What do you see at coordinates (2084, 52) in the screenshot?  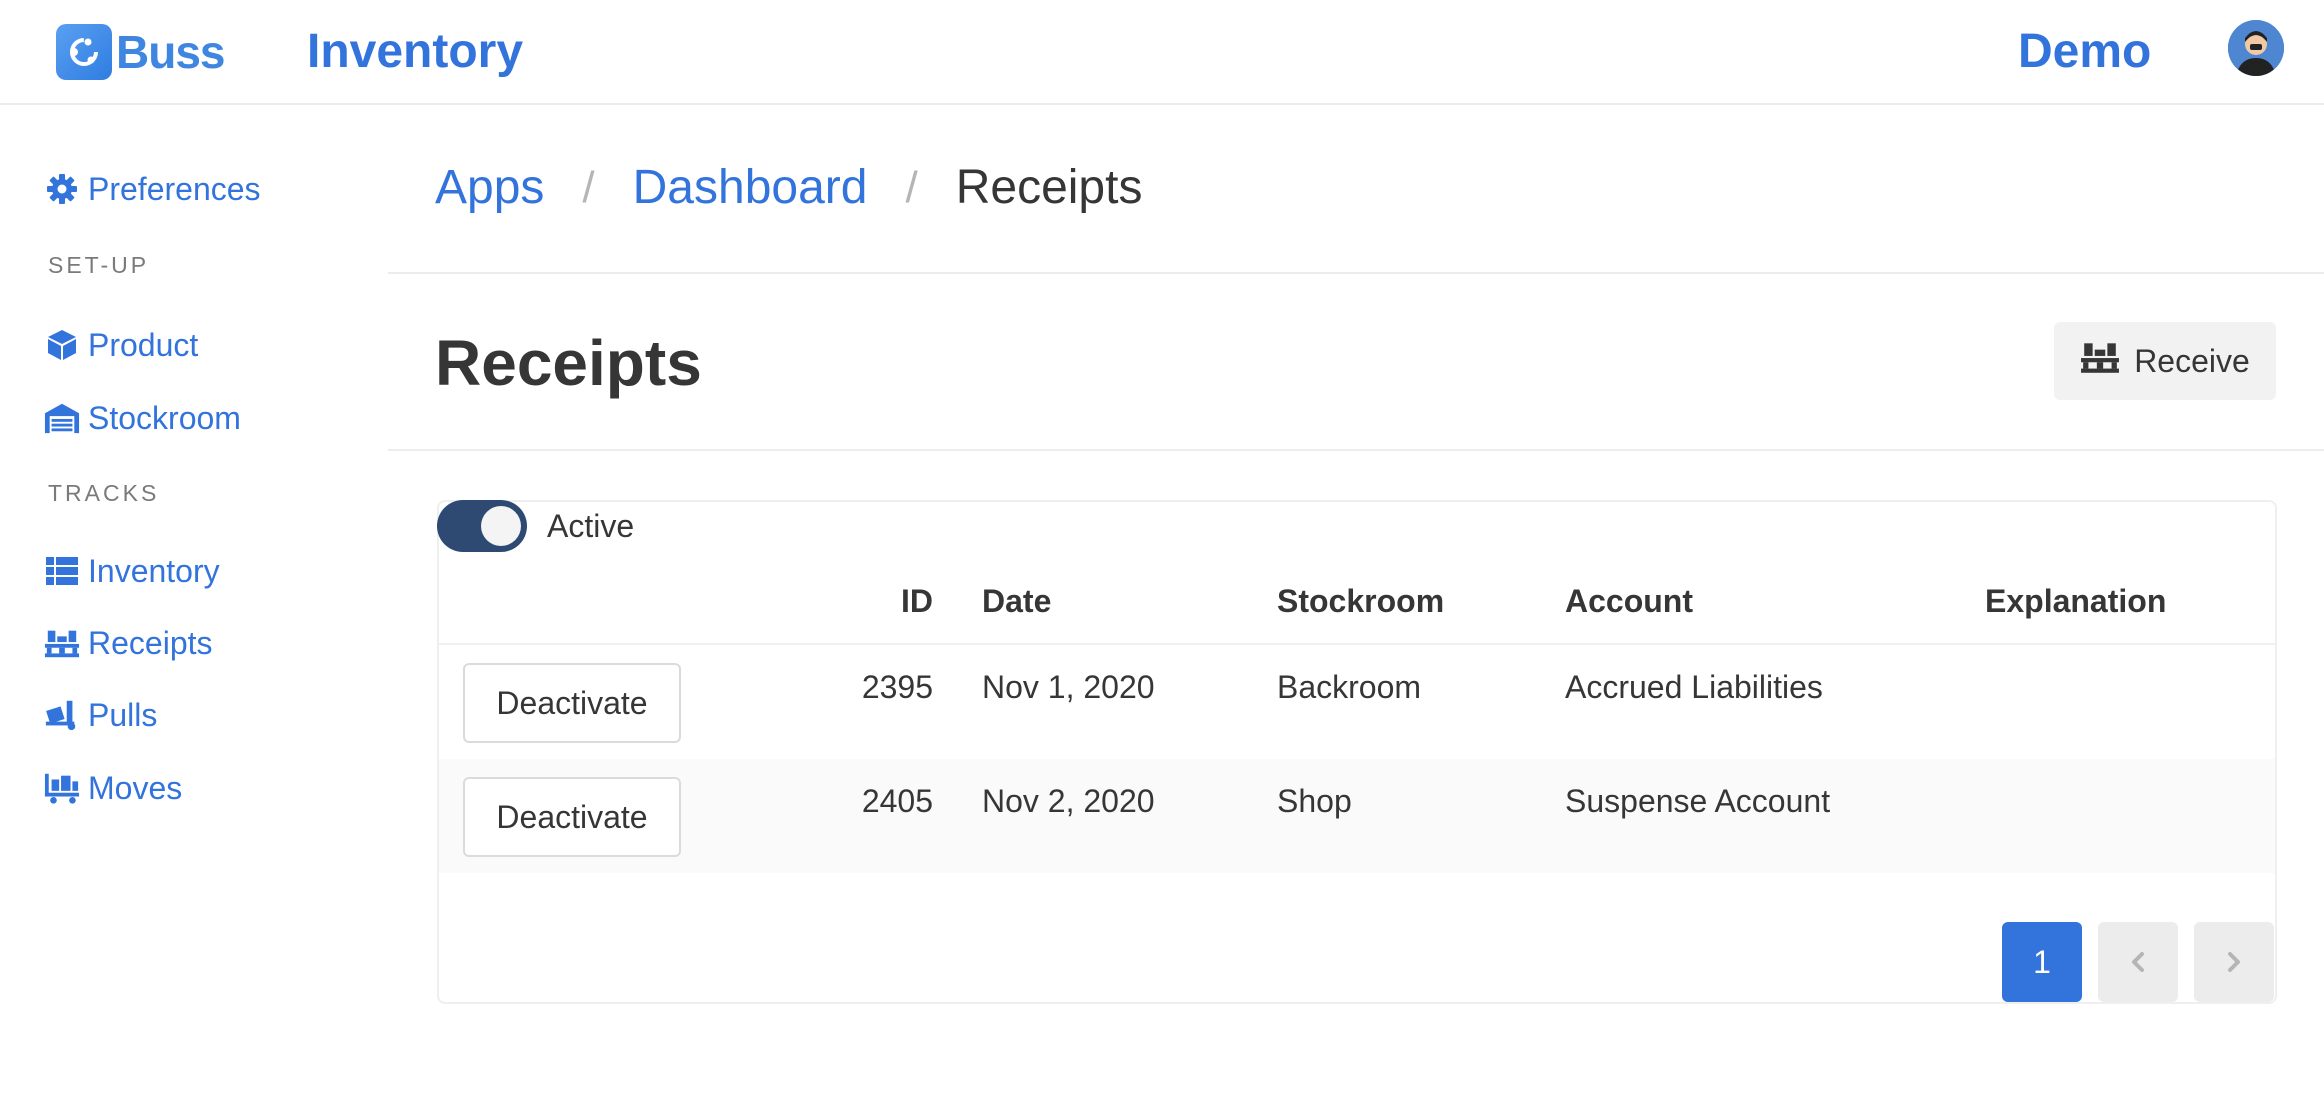 I see `user-menu-link: Demo` at bounding box center [2084, 52].